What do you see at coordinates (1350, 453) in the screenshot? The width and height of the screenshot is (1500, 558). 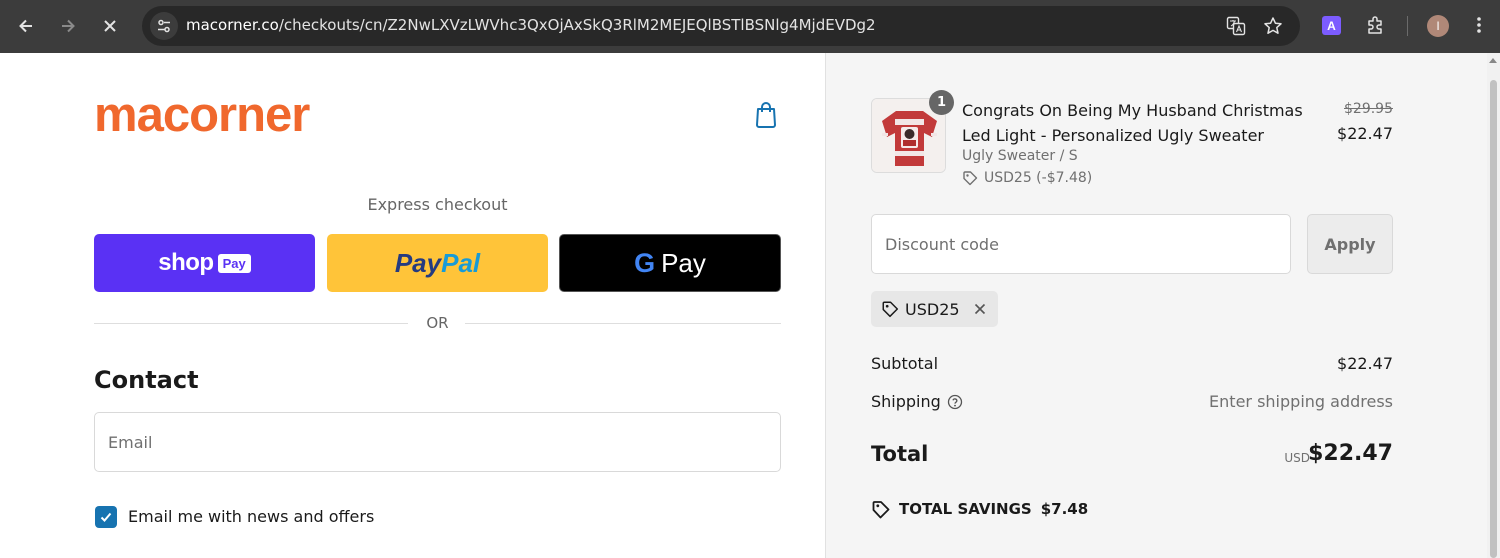 I see `total-value: $22.47` at bounding box center [1350, 453].